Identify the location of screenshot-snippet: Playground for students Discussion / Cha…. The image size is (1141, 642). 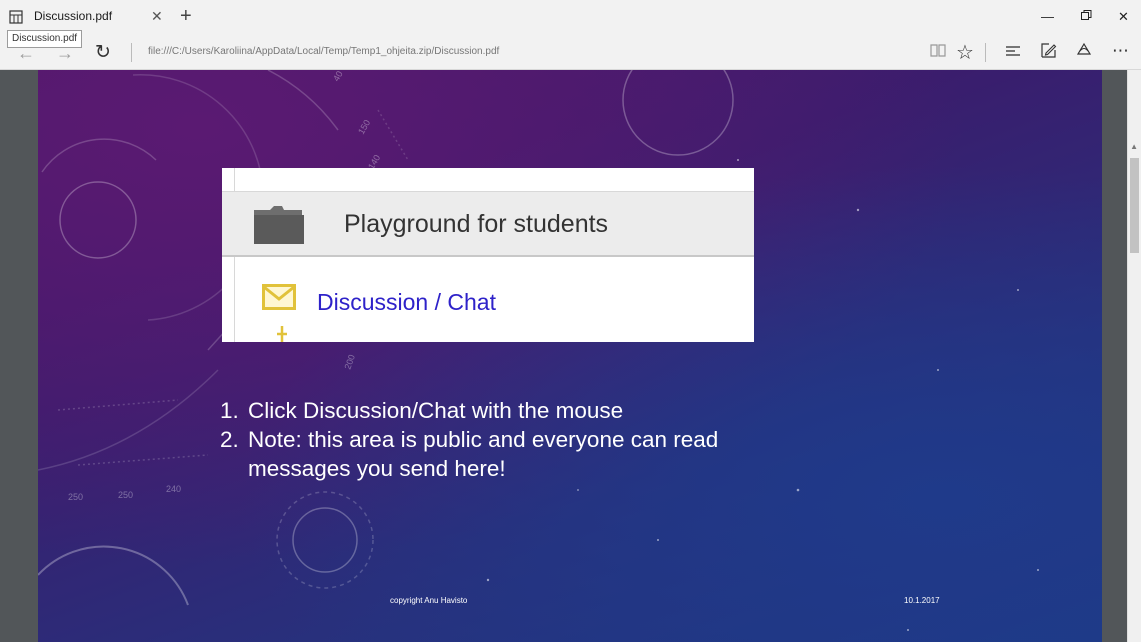
(488, 255).